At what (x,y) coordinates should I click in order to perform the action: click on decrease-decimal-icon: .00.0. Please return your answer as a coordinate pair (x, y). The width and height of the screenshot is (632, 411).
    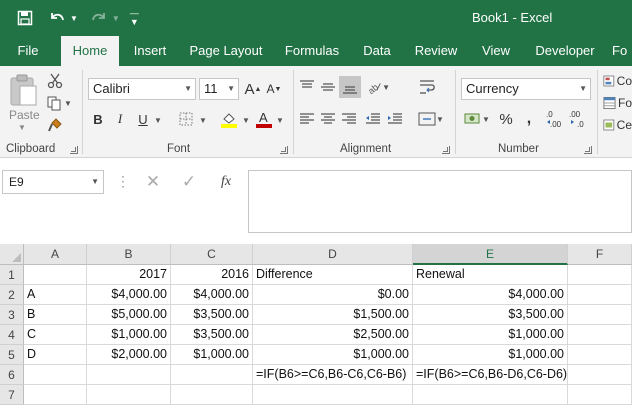
    Looking at the image, I should click on (579, 119).